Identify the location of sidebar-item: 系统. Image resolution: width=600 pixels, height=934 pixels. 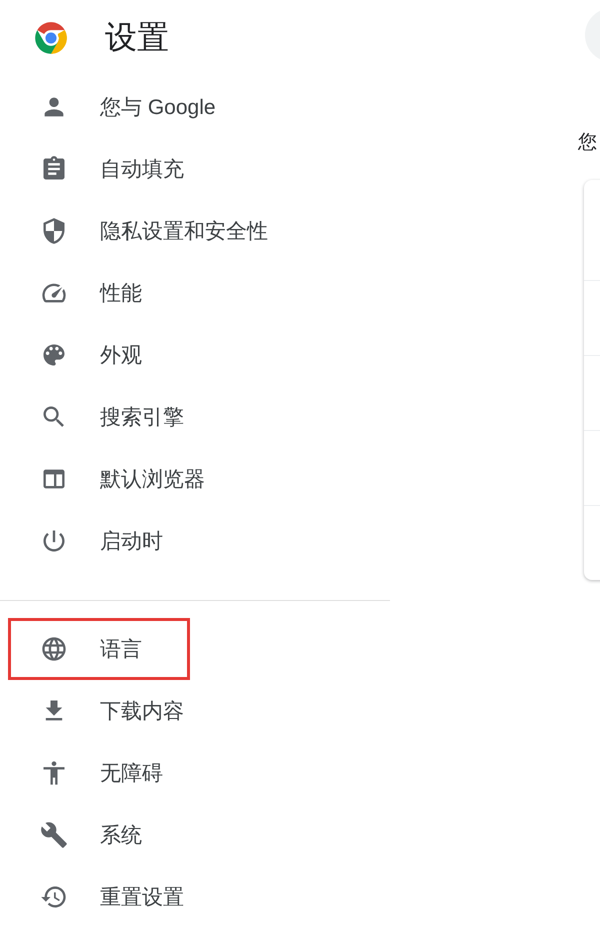
(99, 835).